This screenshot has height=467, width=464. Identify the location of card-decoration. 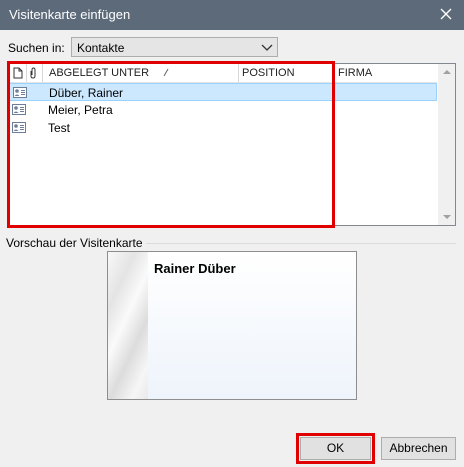
(128, 325).